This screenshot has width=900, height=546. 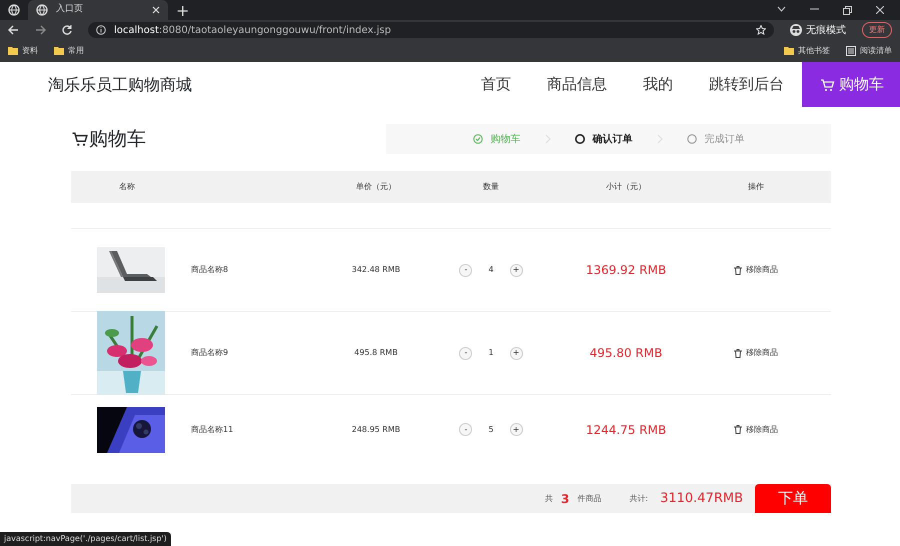 I want to click on star-icon, so click(x=761, y=30).